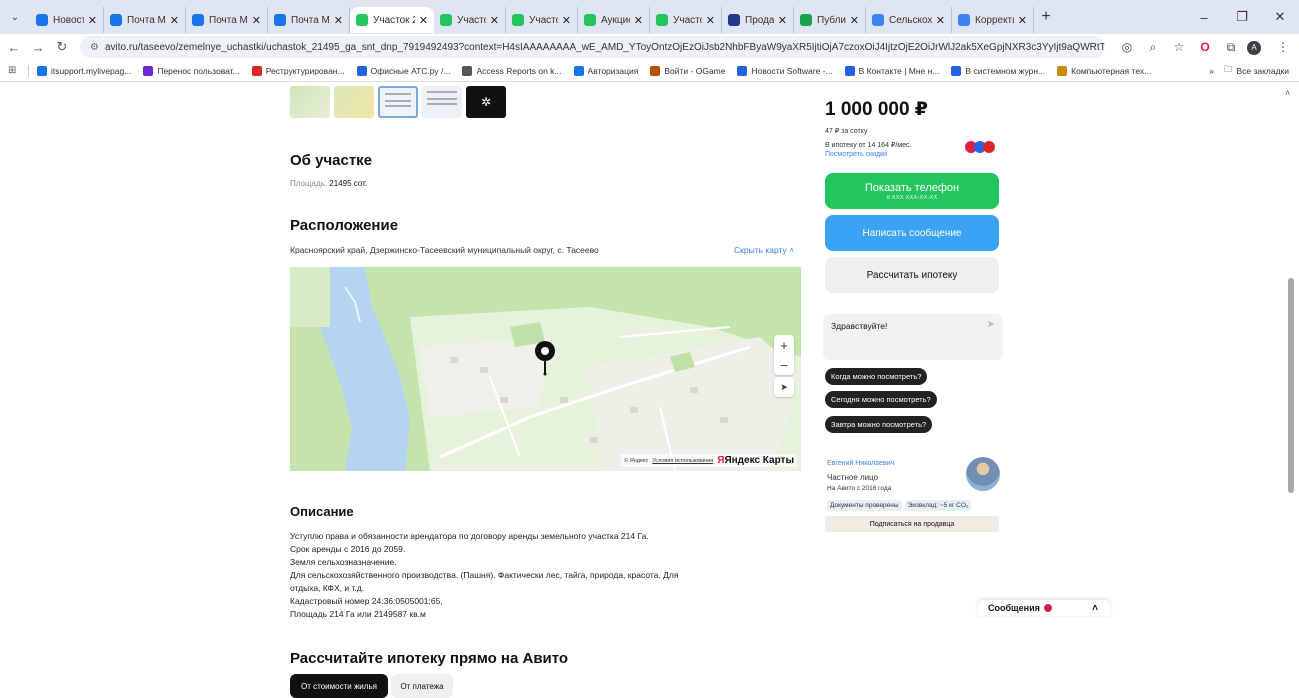 This screenshot has height=698, width=1299. What do you see at coordinates (912, 233) in the screenshot?
I see `write-message-button: Написать сообщение` at bounding box center [912, 233].